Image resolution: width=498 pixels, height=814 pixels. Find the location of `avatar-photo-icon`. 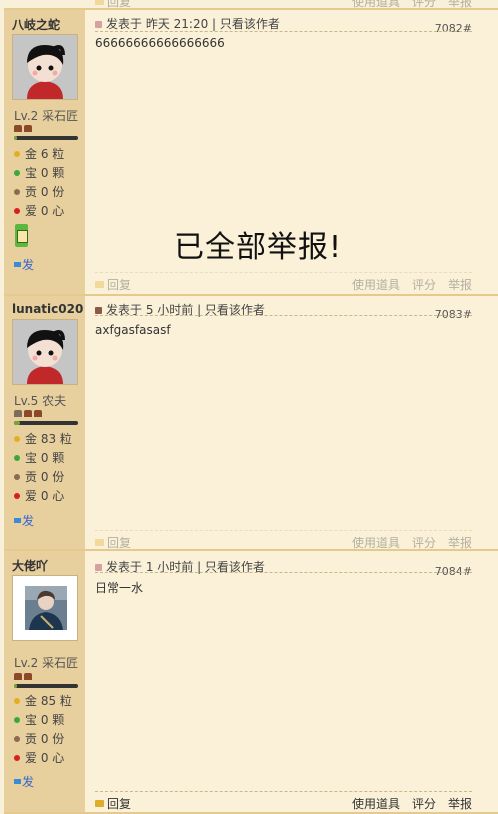

avatar-photo-icon is located at coordinates (45, 608).